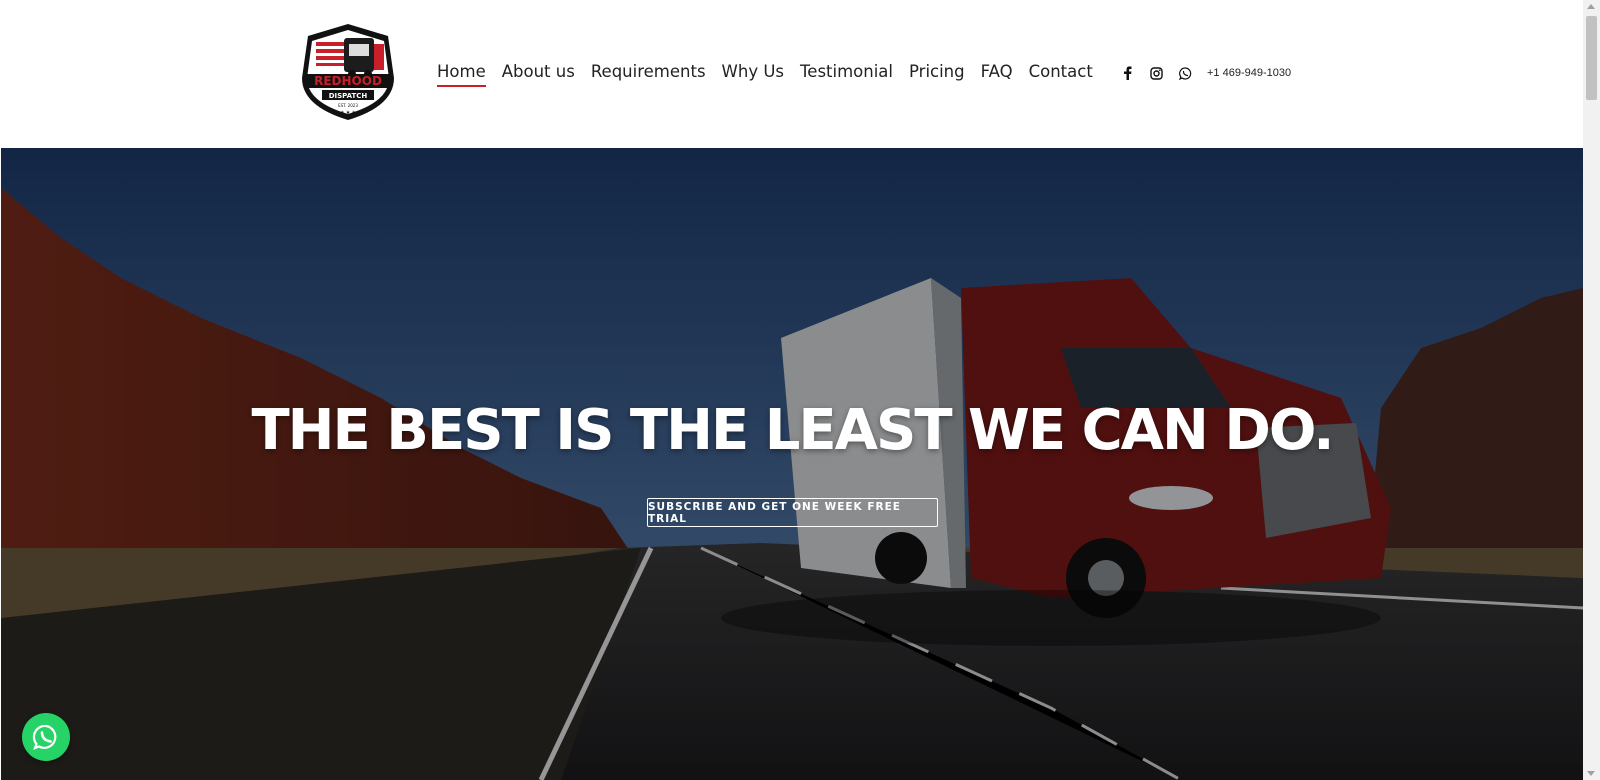 This screenshot has width=1600, height=780. Describe the element at coordinates (348, 72) in the screenshot. I see `brand-logo: REDHOOD DISPATCH EST. 2023 ★ ★ ★` at that location.